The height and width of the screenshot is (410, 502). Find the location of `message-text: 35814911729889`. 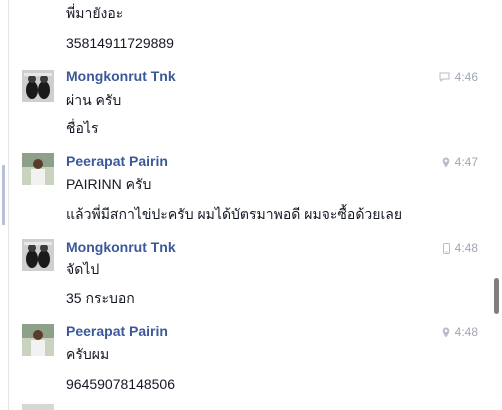

message-text: 35814911729889 is located at coordinates (120, 43).